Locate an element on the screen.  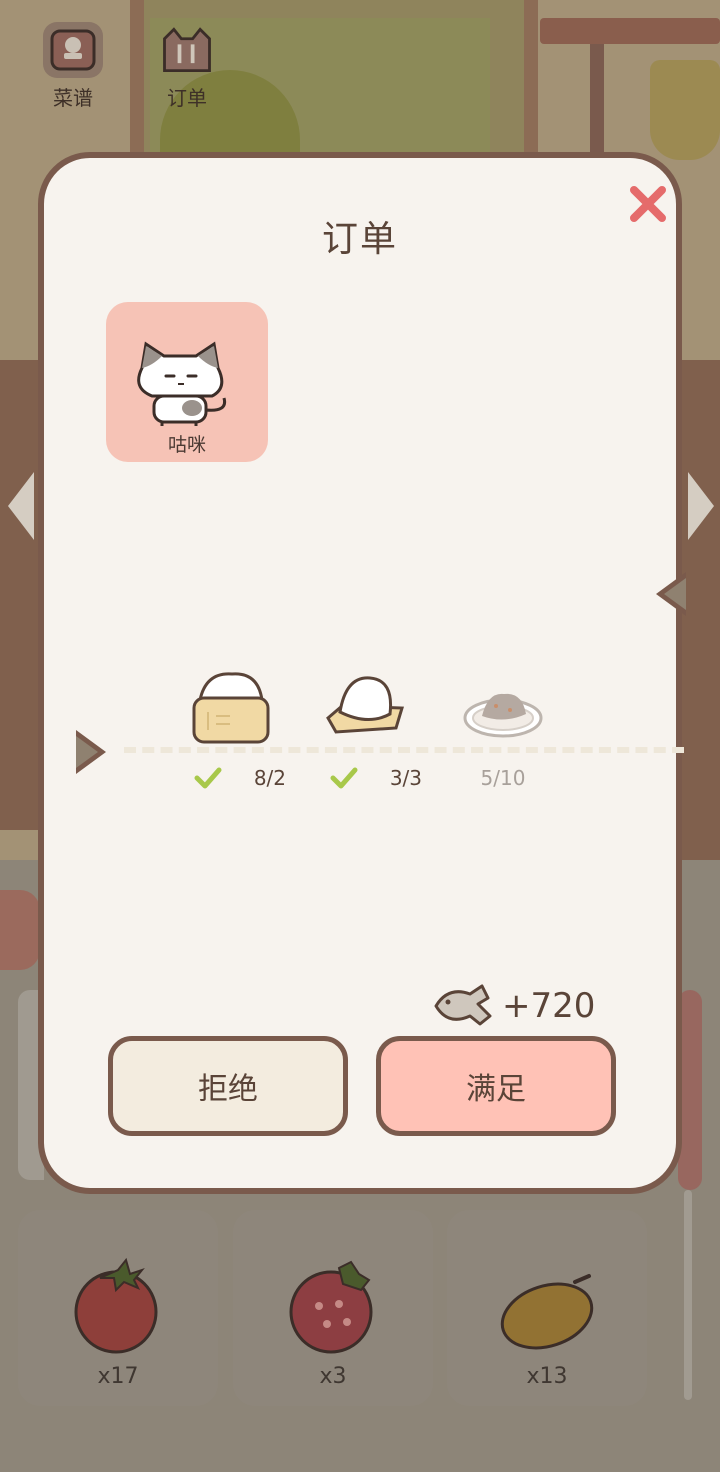
mango-icon is located at coordinates (547, 1312).